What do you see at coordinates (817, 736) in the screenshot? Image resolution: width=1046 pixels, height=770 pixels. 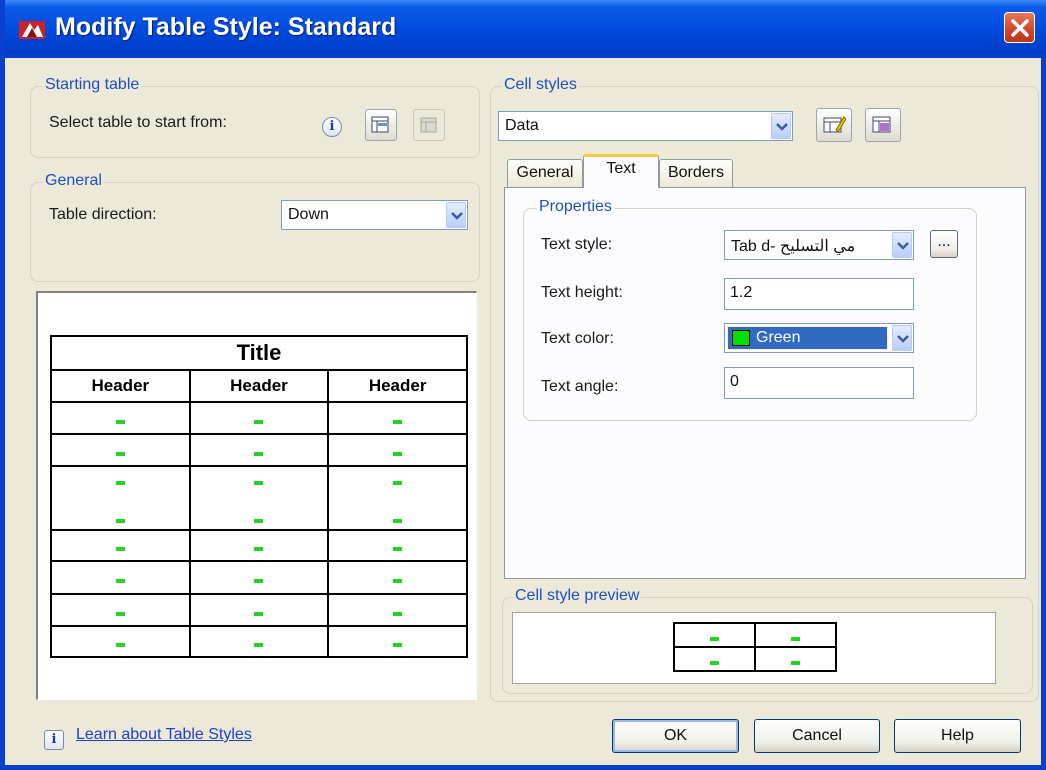 I see `cancel-button: Cancel` at bounding box center [817, 736].